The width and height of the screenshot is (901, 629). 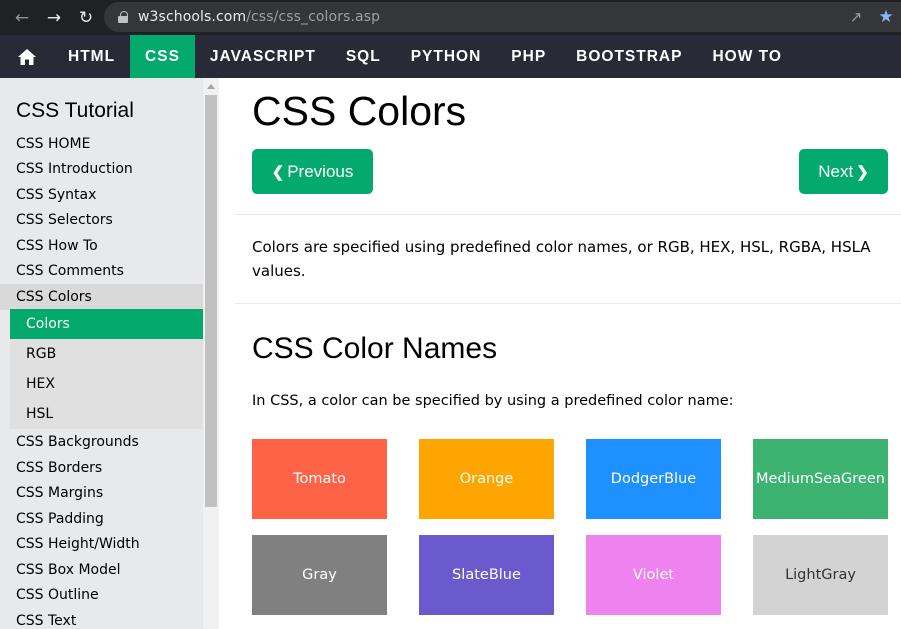 What do you see at coordinates (54, 297) in the screenshot?
I see `sidebar-item-css-colors: CSS Colors` at bounding box center [54, 297].